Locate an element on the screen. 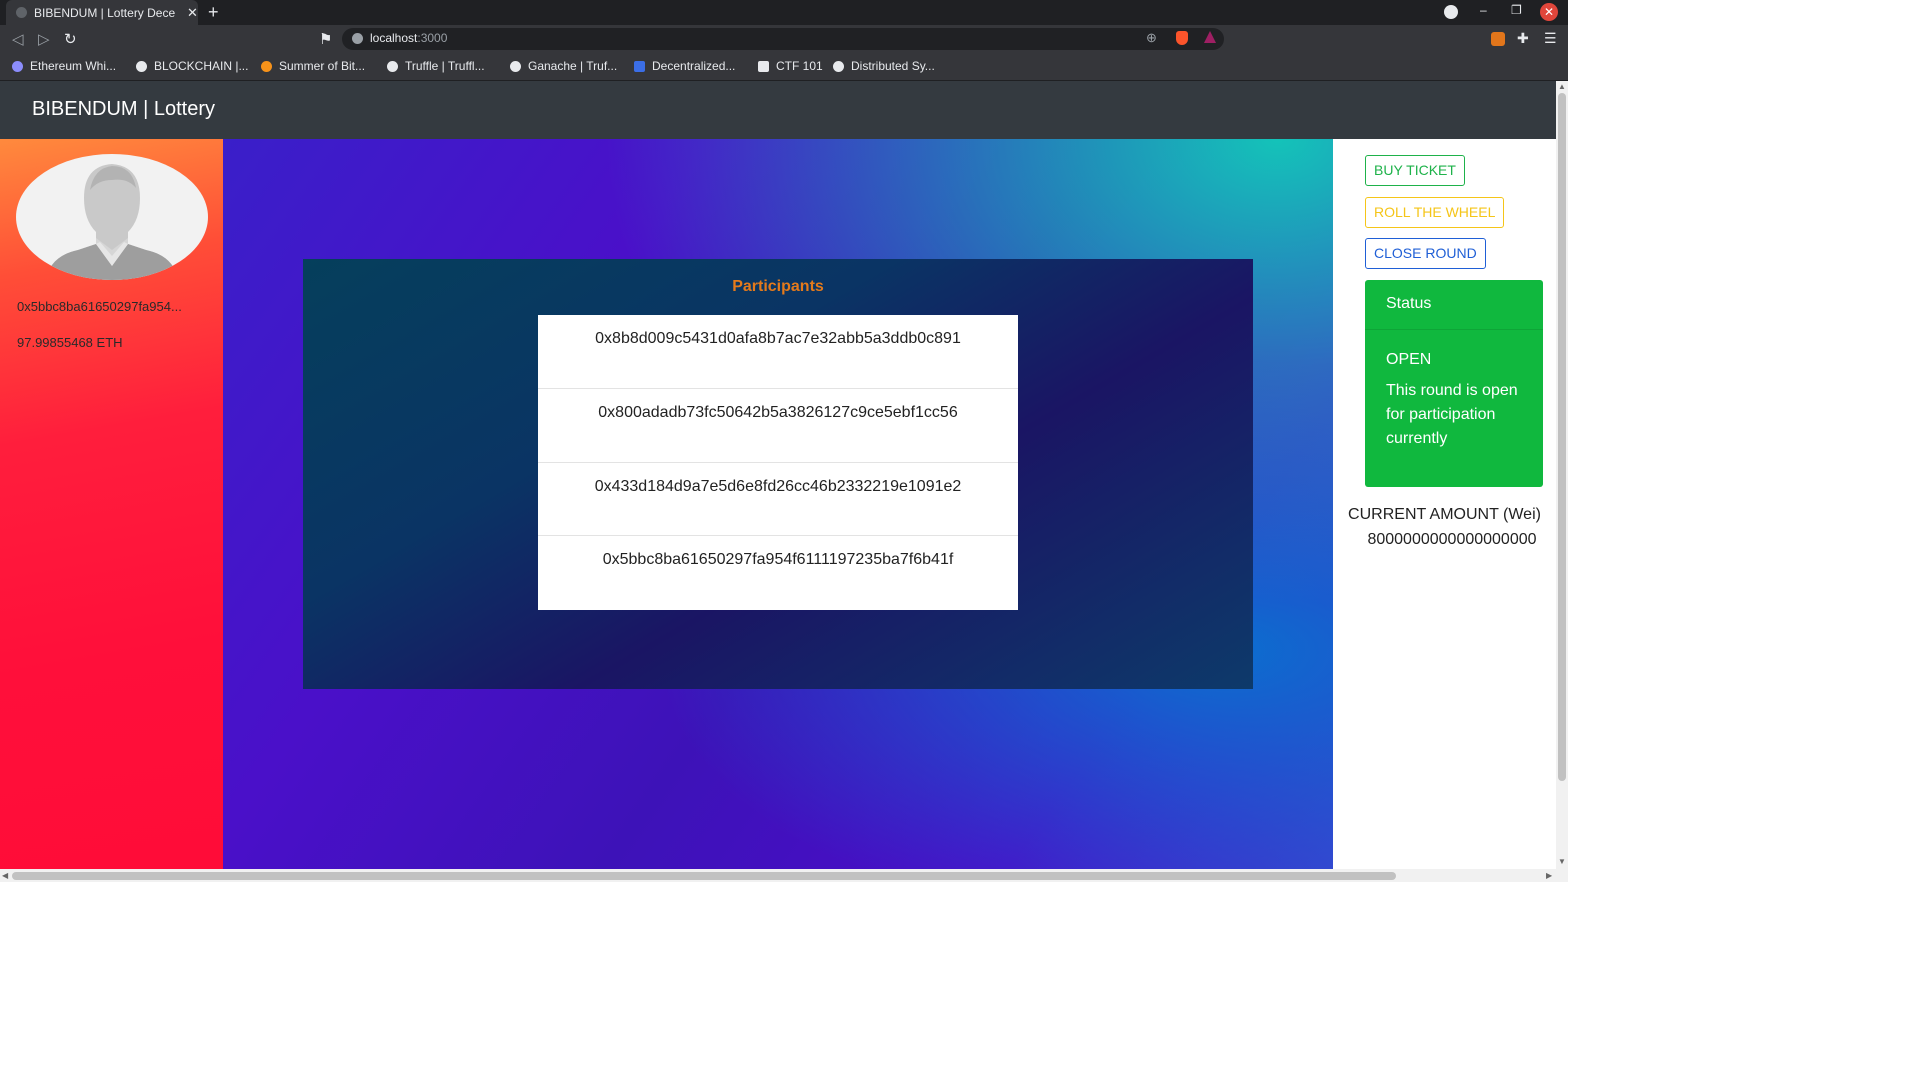  brand-title: BIBENDUM | Lottery is located at coordinates (123, 109).